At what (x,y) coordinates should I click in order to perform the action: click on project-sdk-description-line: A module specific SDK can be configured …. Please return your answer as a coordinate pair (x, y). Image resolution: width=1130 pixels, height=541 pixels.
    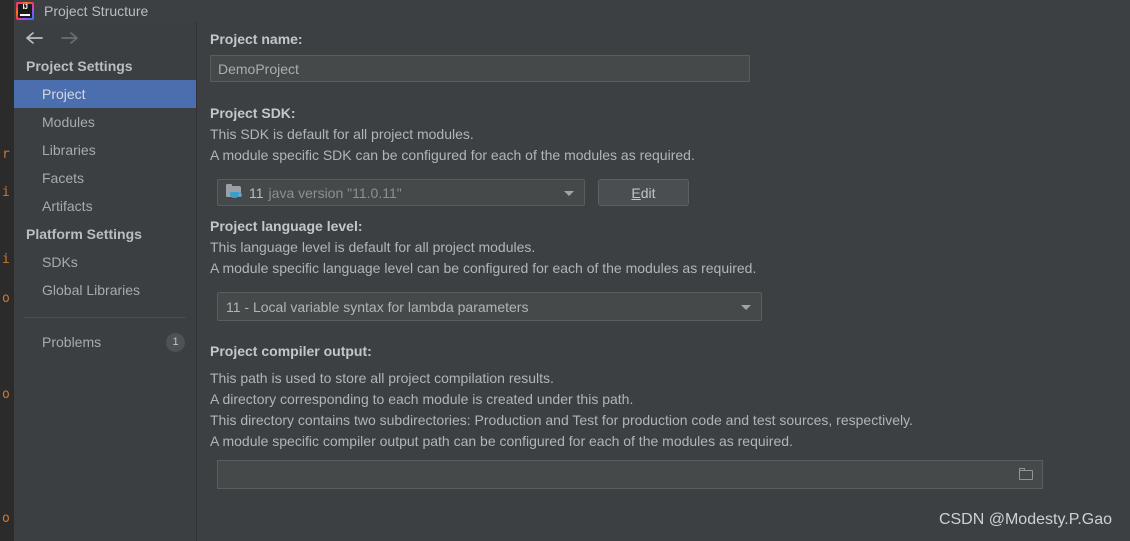
    Looking at the image, I should click on (452, 155).